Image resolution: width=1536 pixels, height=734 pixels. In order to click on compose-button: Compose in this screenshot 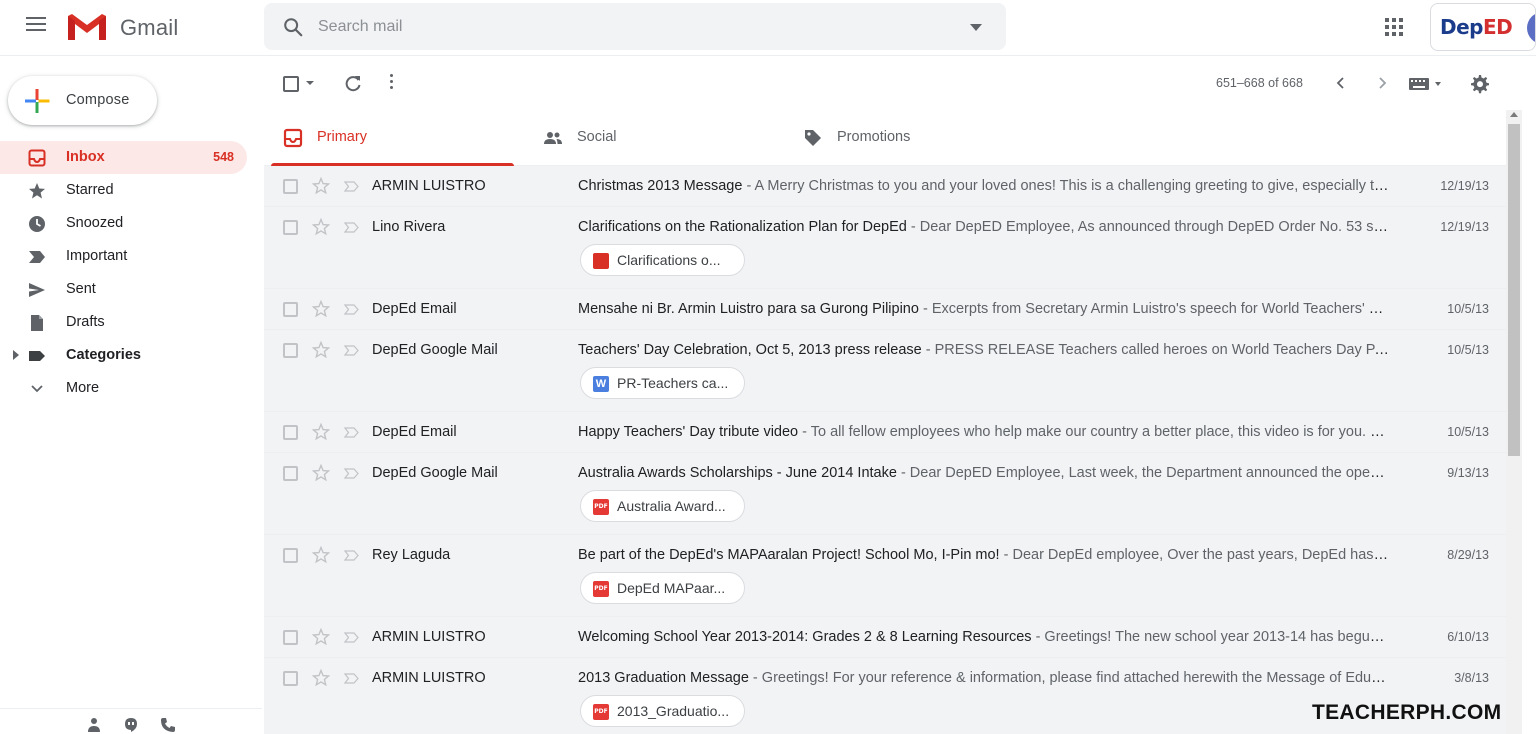, I will do `click(82, 100)`.